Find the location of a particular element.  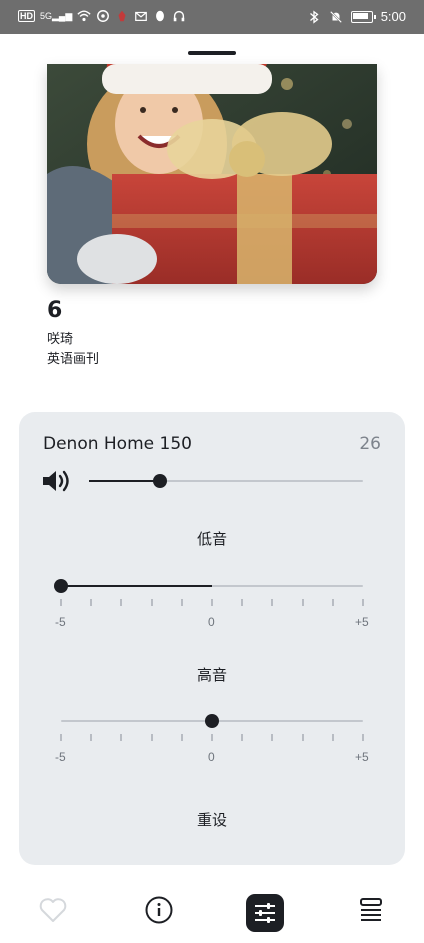

queue-icon is located at coordinates (371, 909).